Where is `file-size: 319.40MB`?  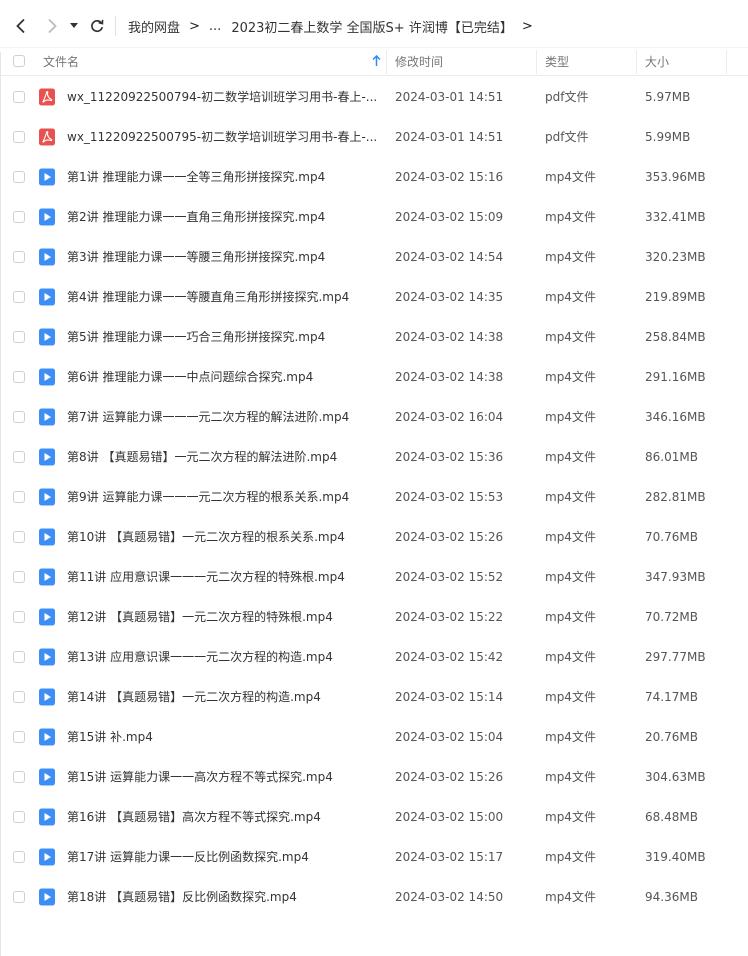 file-size: 319.40MB is located at coordinates (675, 857).